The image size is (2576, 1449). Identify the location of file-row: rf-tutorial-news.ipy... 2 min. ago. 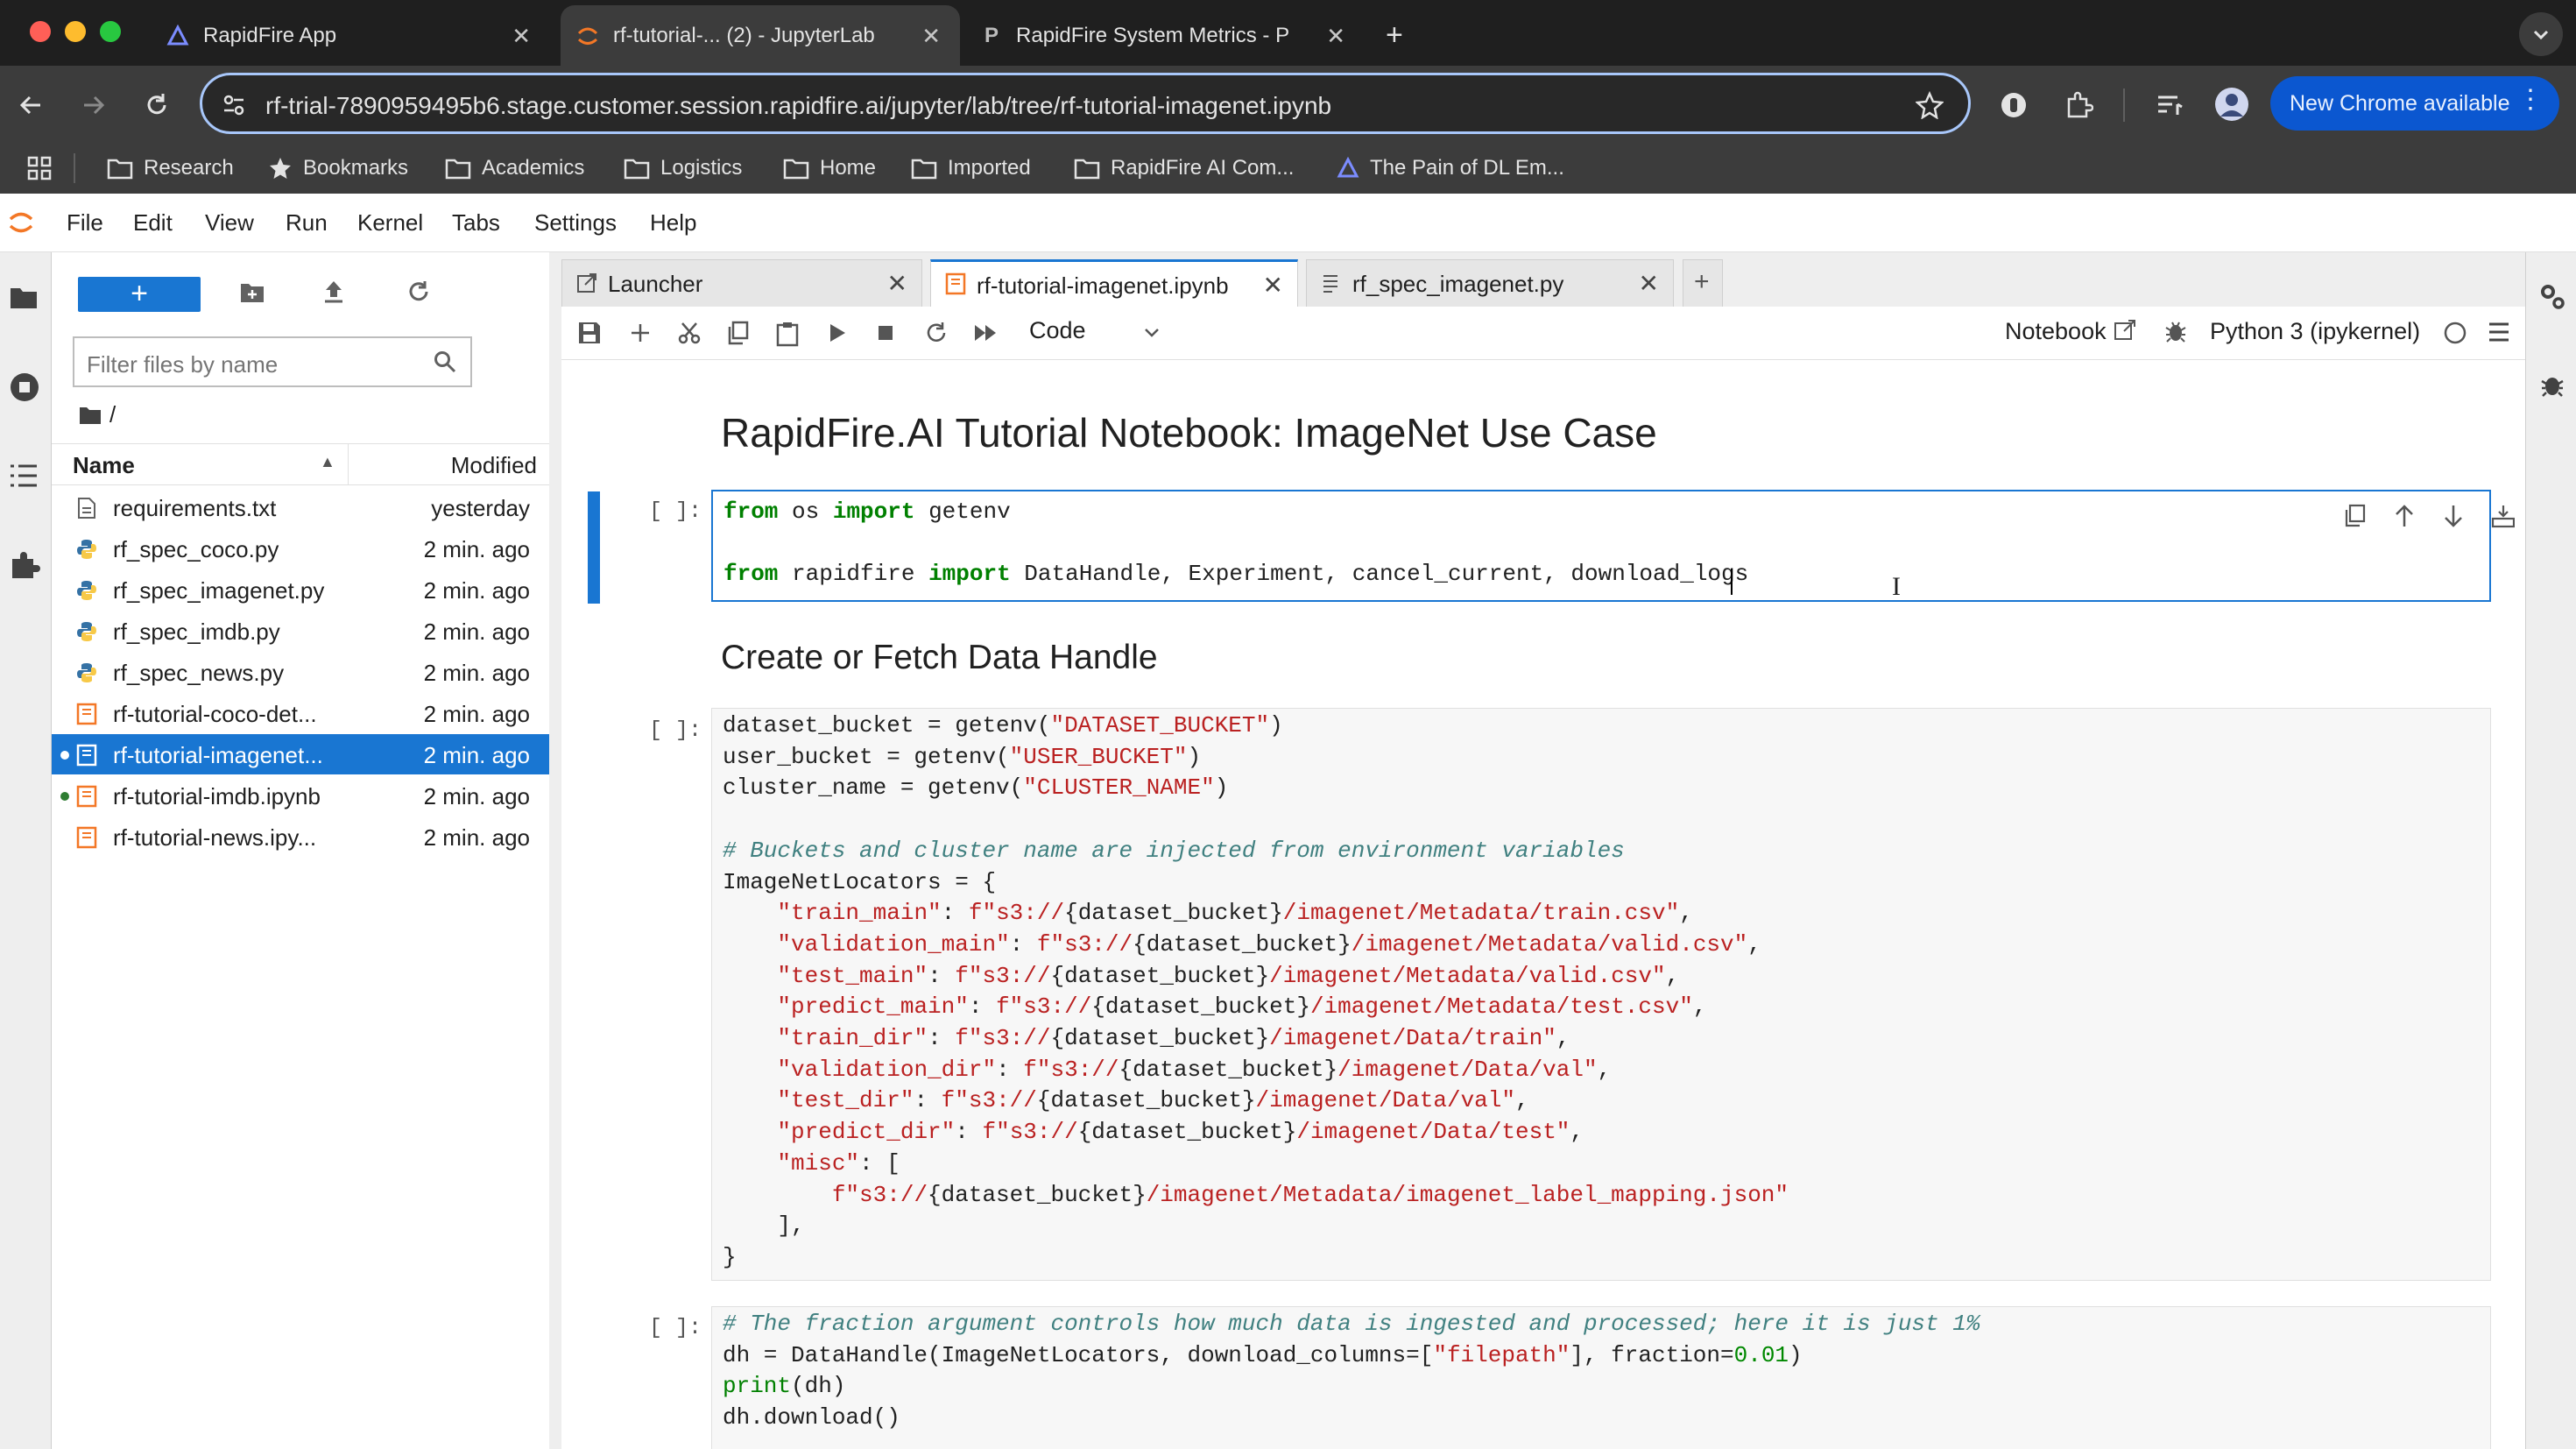
(300, 837).